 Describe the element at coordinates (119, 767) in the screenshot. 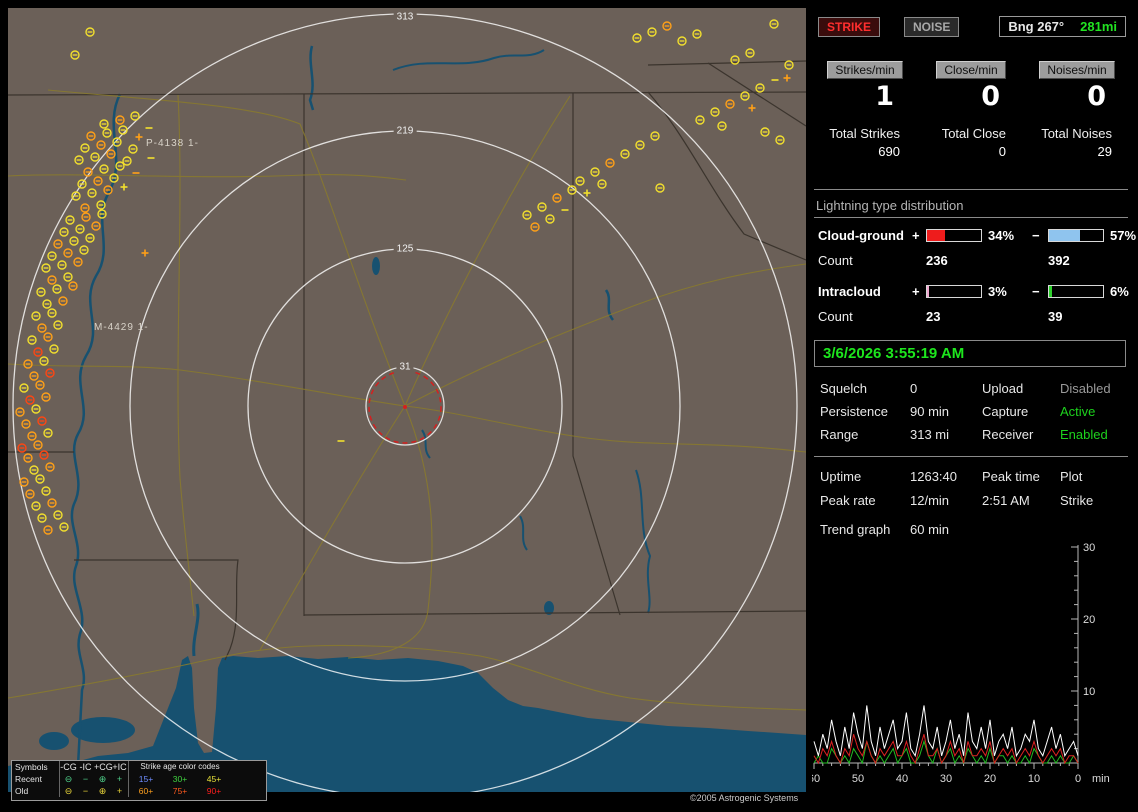

I see `legend-header-ic-pos: +IC` at that location.